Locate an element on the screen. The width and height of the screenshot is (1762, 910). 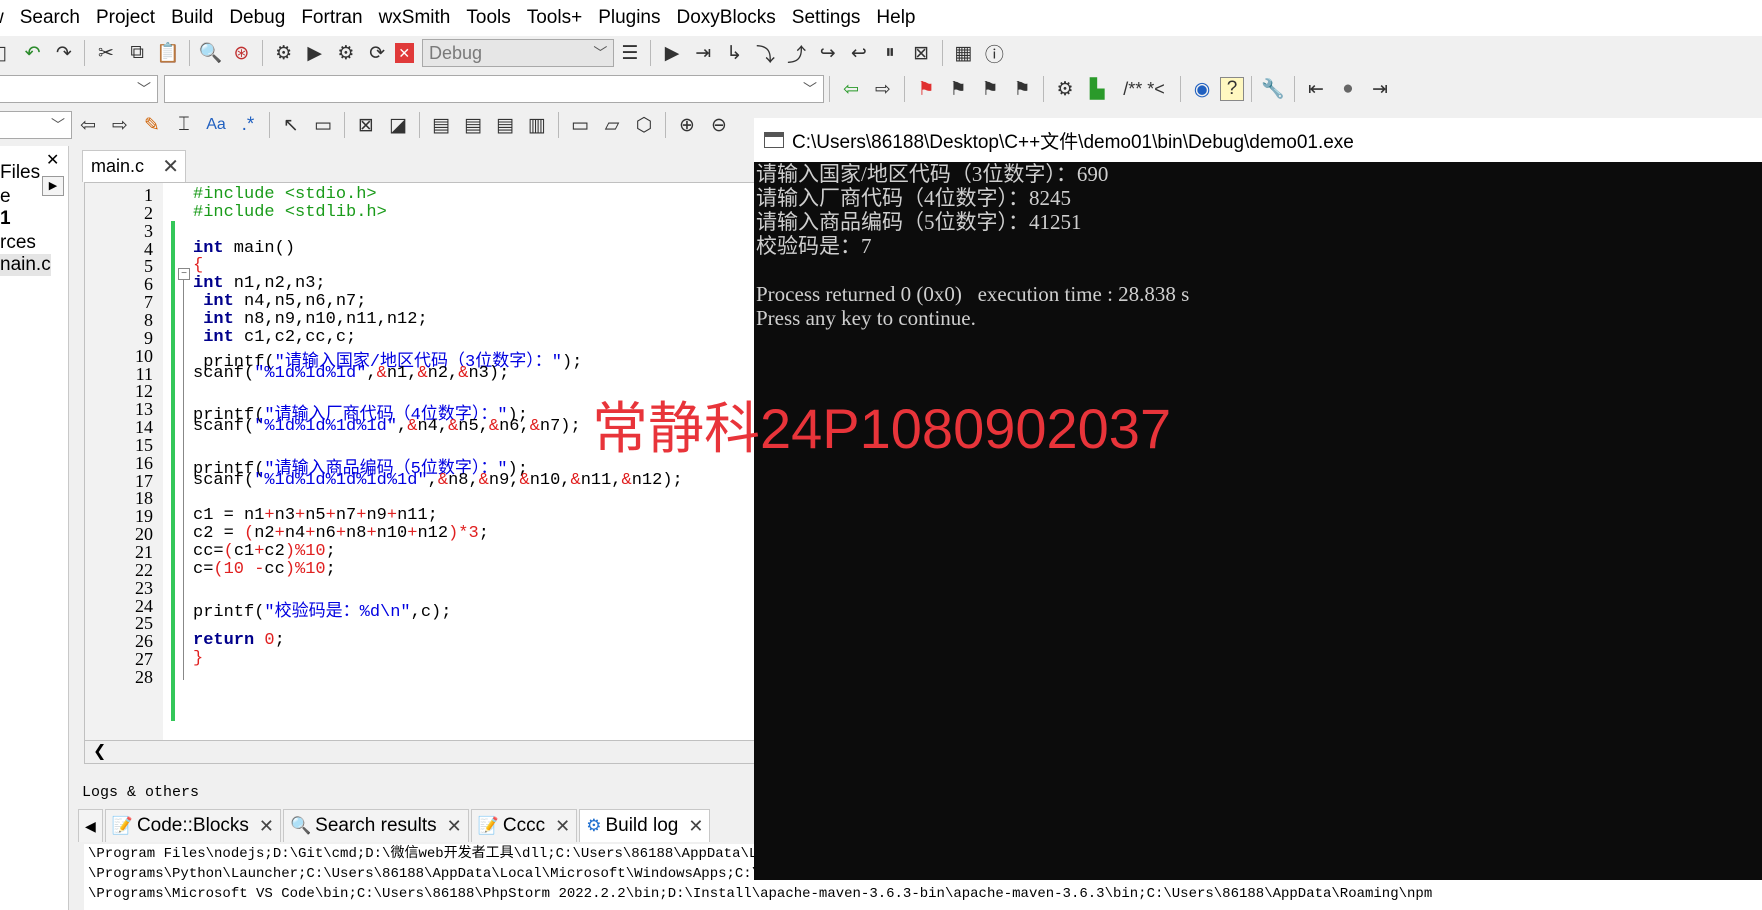
diagonal-icon: ◪ is located at coordinates (398, 125).